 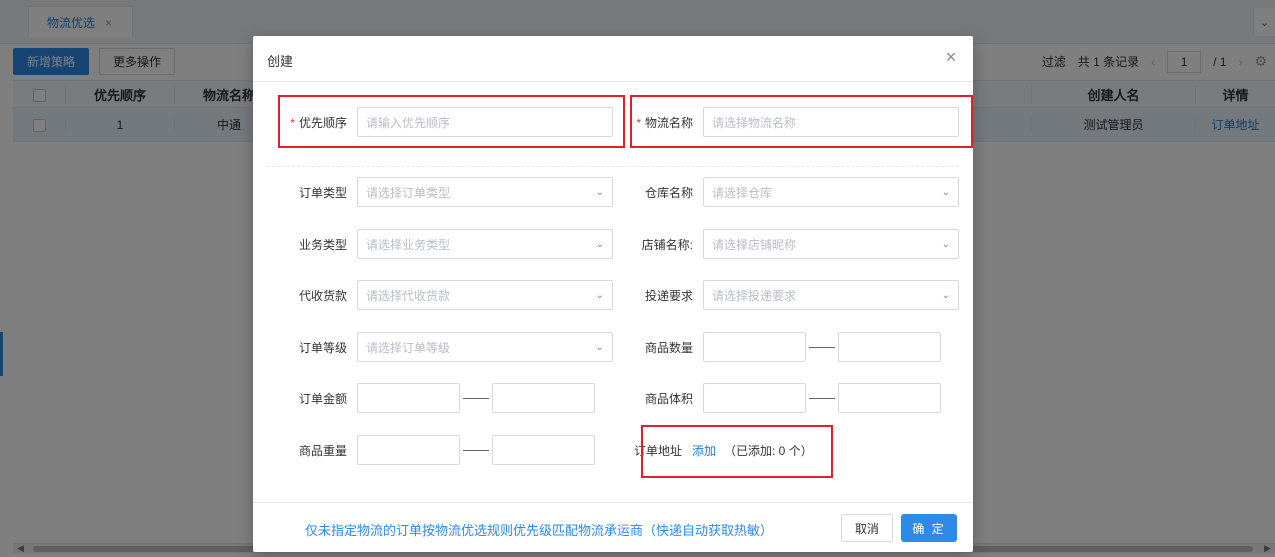 I want to click on highlight-box-priority, so click(x=451, y=121).